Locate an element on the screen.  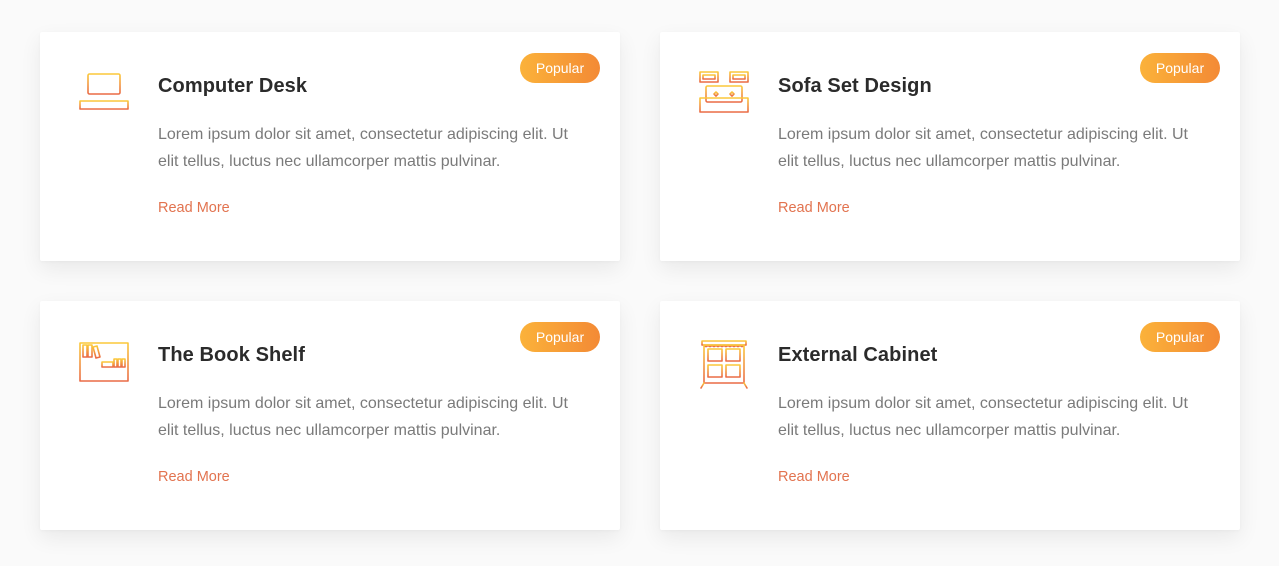
bookshelf-icon is located at coordinates (104, 365).